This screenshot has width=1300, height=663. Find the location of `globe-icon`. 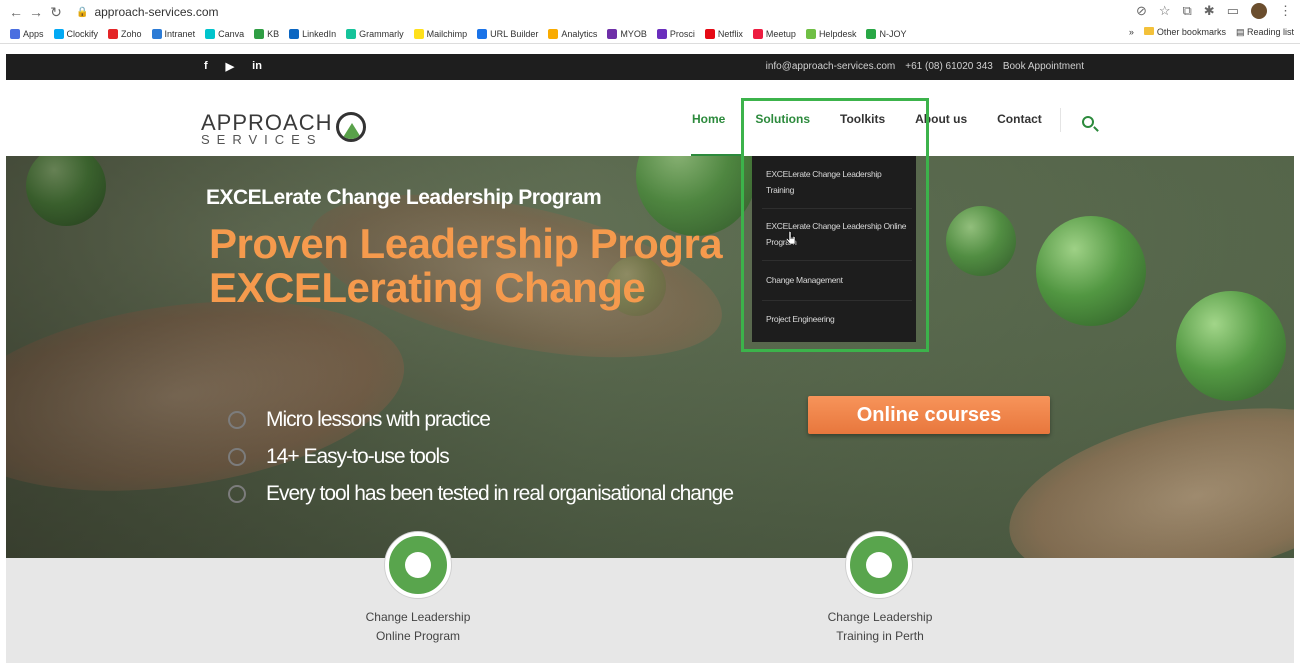

globe-icon is located at coordinates (418, 565).